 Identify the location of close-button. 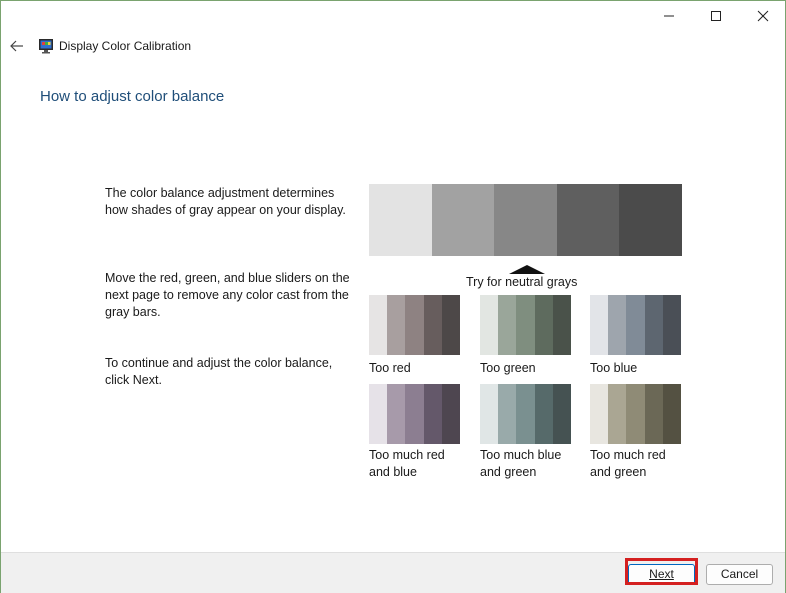
(763, 16).